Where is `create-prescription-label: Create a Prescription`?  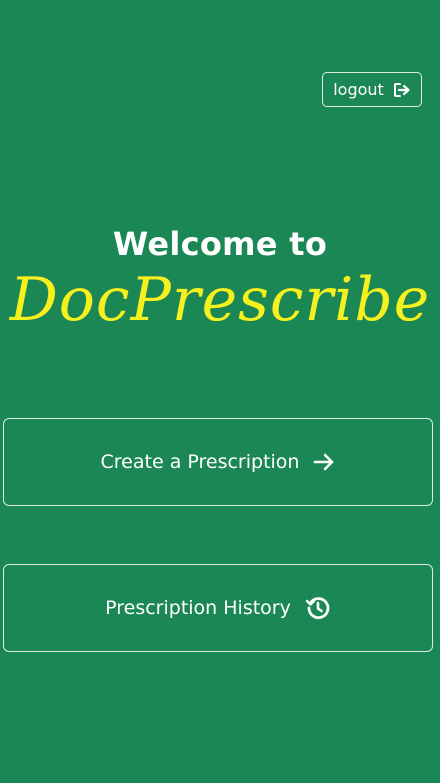 create-prescription-label: Create a Prescription is located at coordinates (200, 462).